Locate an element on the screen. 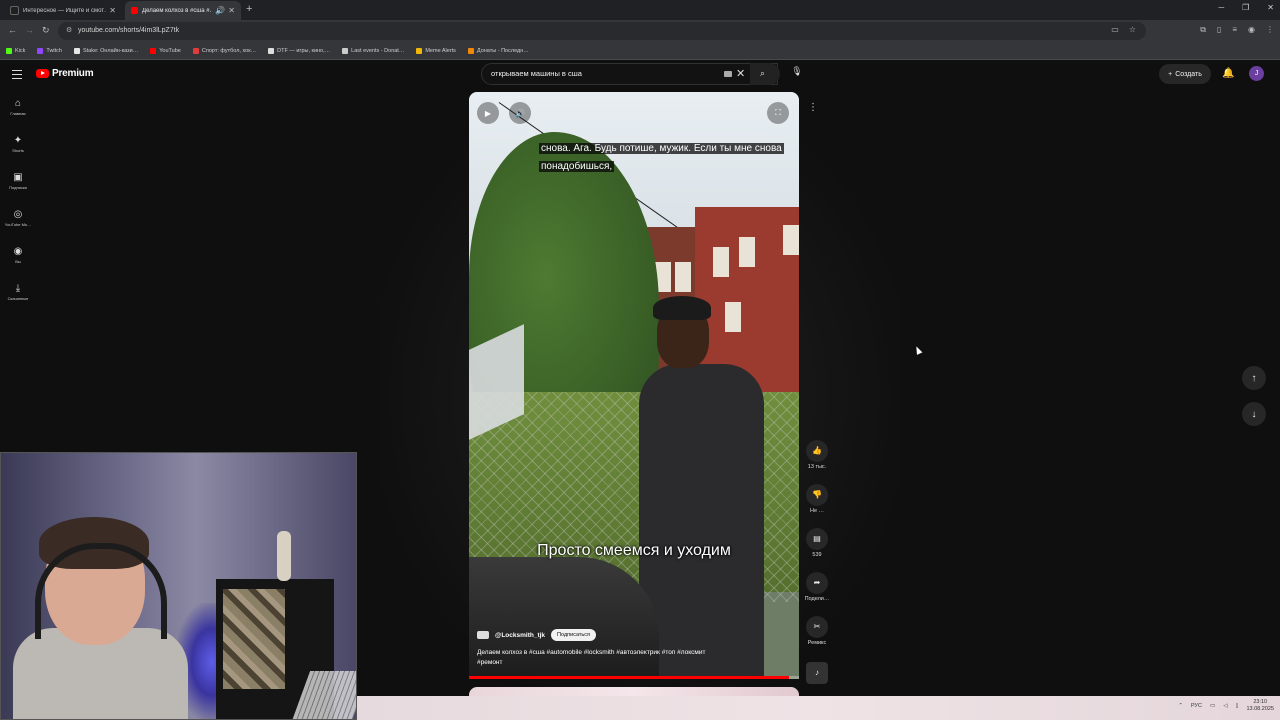 The image size is (1280, 720). guide-item-you: ◉ Вы is located at coordinates (18, 255).